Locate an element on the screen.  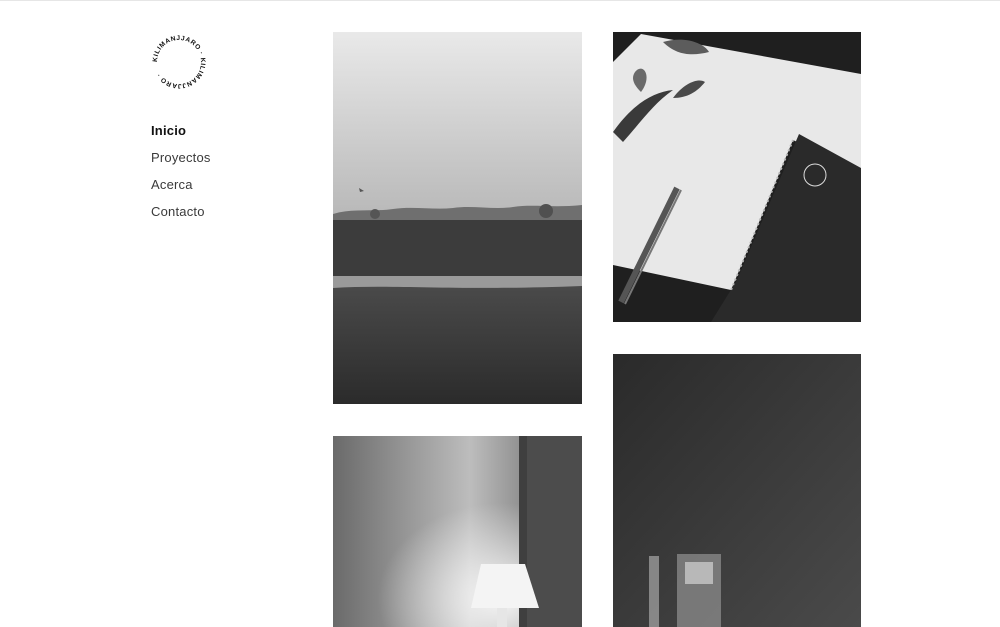
nav-link-contacto: Contacto is located at coordinates (178, 211).